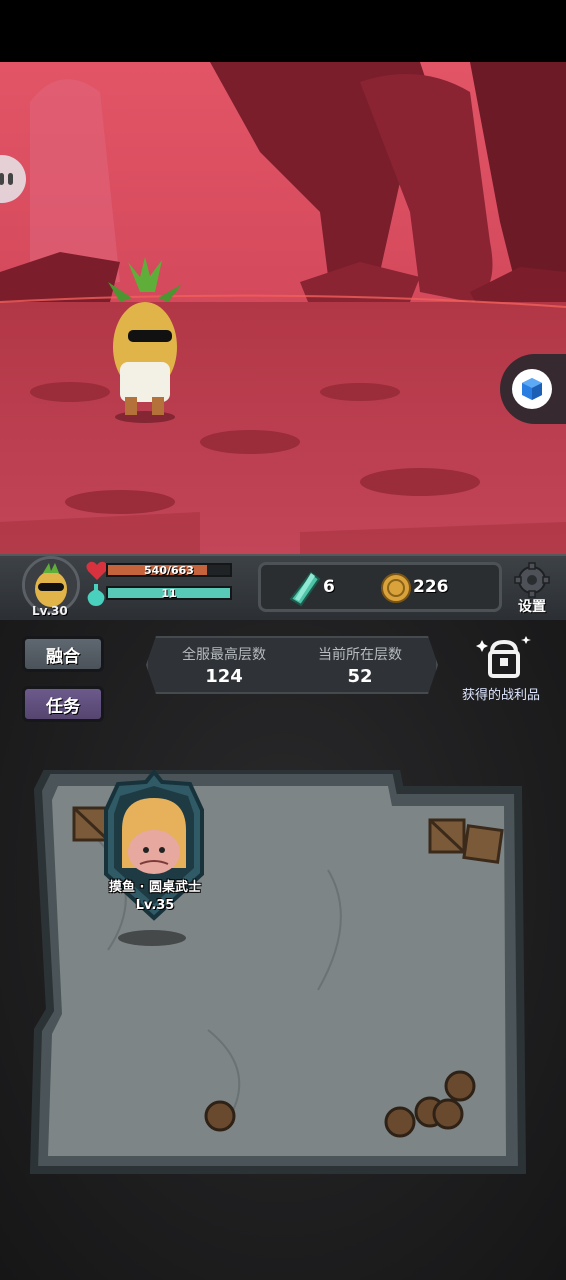  What do you see at coordinates (501, 695) in the screenshot?
I see `loot-label: 获得的战利品` at bounding box center [501, 695].